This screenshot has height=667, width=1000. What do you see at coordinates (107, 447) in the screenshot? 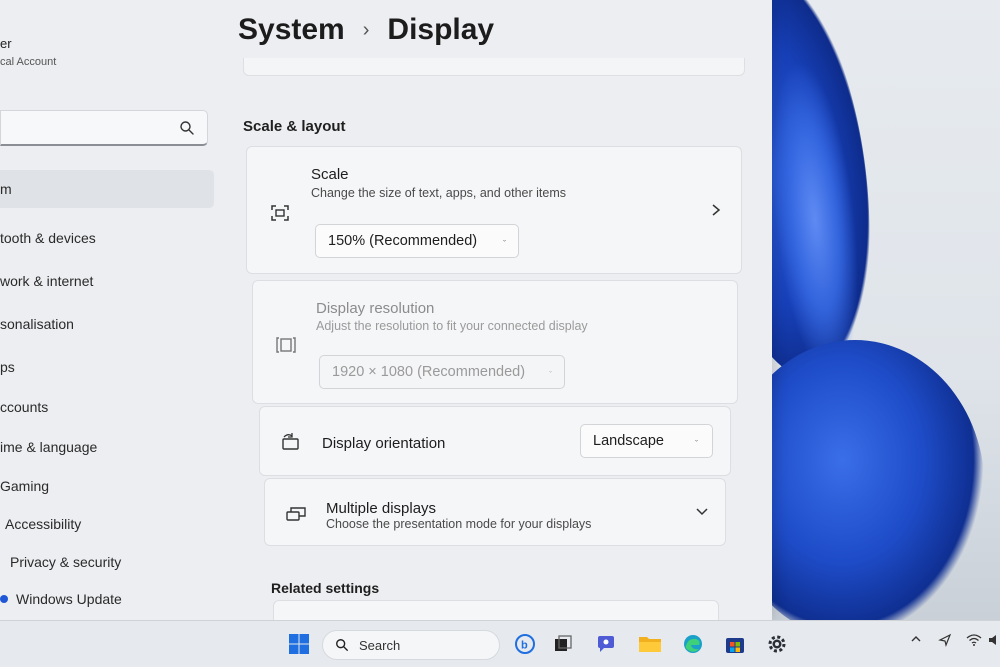
I see `sidebar-item-time-language: ime & language` at bounding box center [107, 447].